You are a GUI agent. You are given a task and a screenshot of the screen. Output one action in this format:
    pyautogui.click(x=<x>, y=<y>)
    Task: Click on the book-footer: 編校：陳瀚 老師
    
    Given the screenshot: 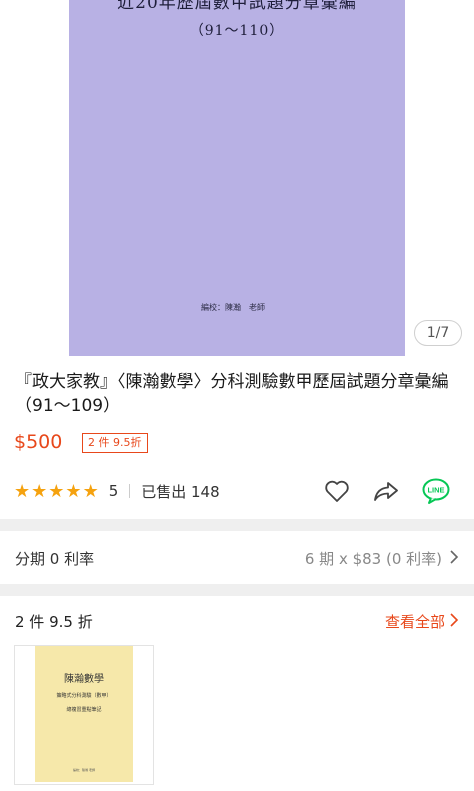 What is the action you would take?
    pyautogui.click(x=84, y=770)
    